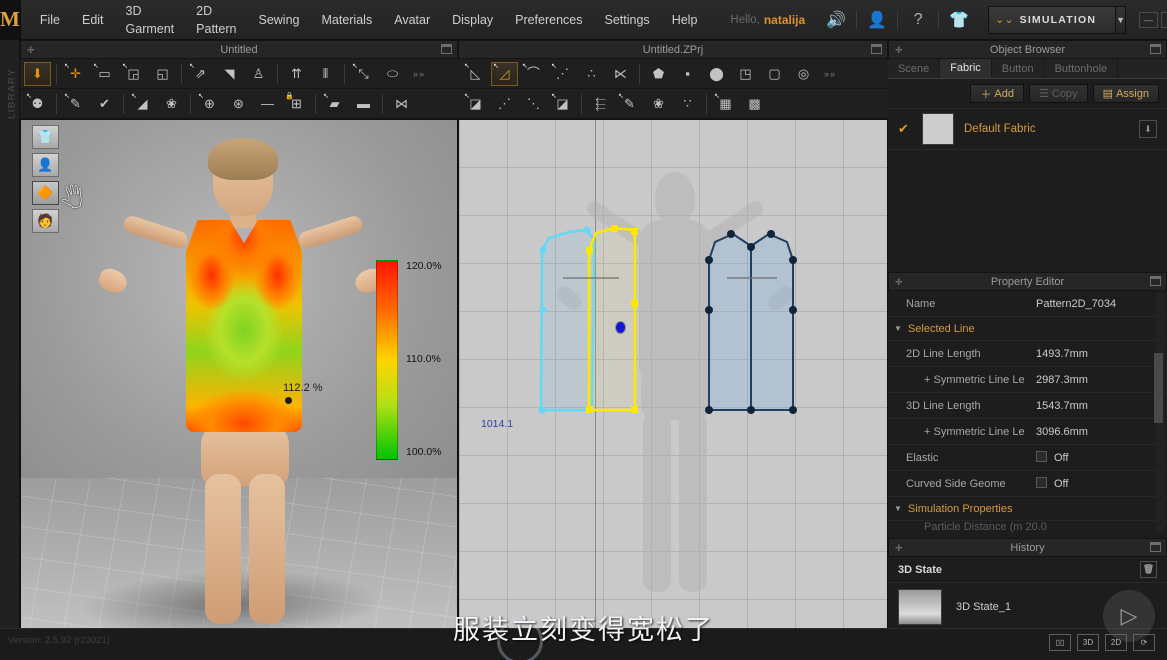  I want to click on property-value: 2987.3mm, so click(1062, 380).